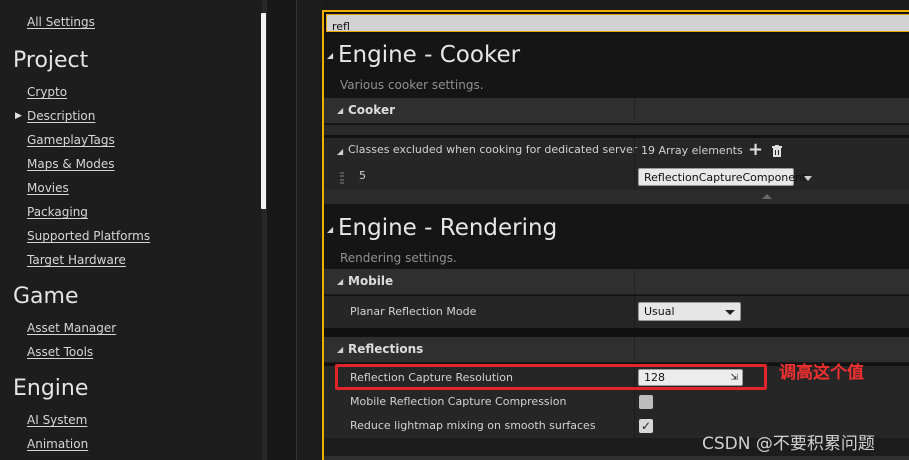 This screenshot has height=460, width=909. I want to click on nav-description: Description, so click(61, 116).